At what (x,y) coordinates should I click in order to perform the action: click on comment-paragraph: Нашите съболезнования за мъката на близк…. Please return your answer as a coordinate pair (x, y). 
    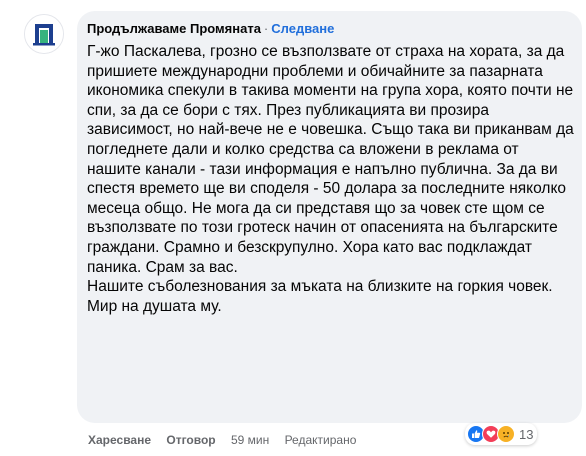
    Looking at the image, I should click on (320, 296).